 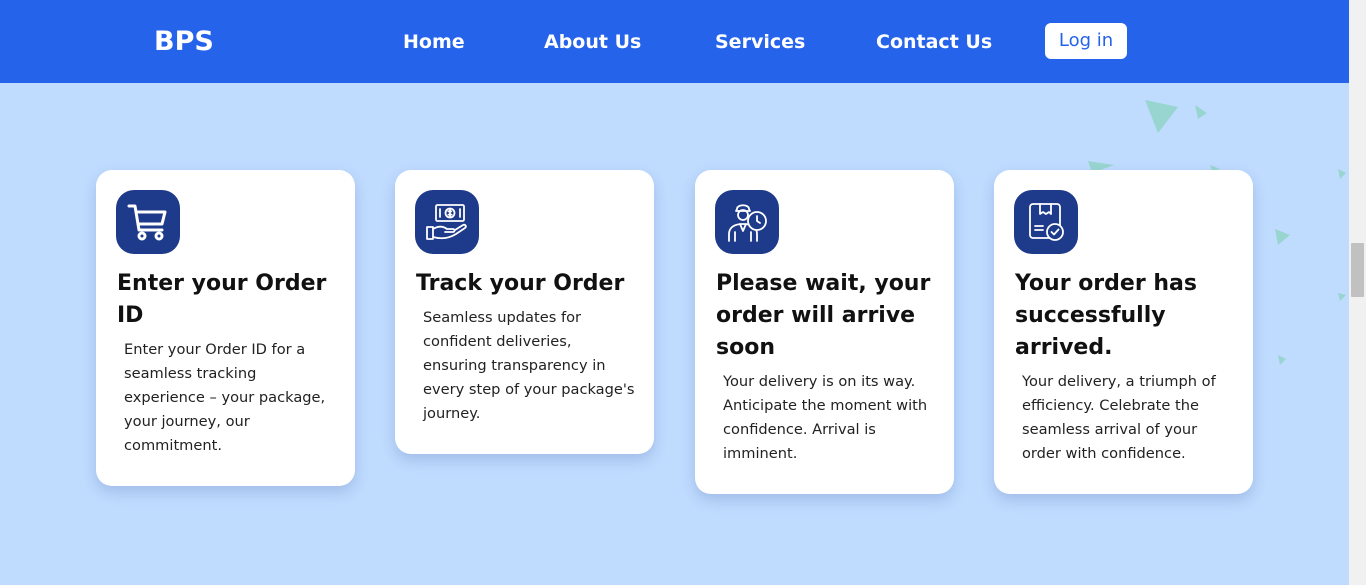 I want to click on delivery-person-clock-icon, so click(x=747, y=222).